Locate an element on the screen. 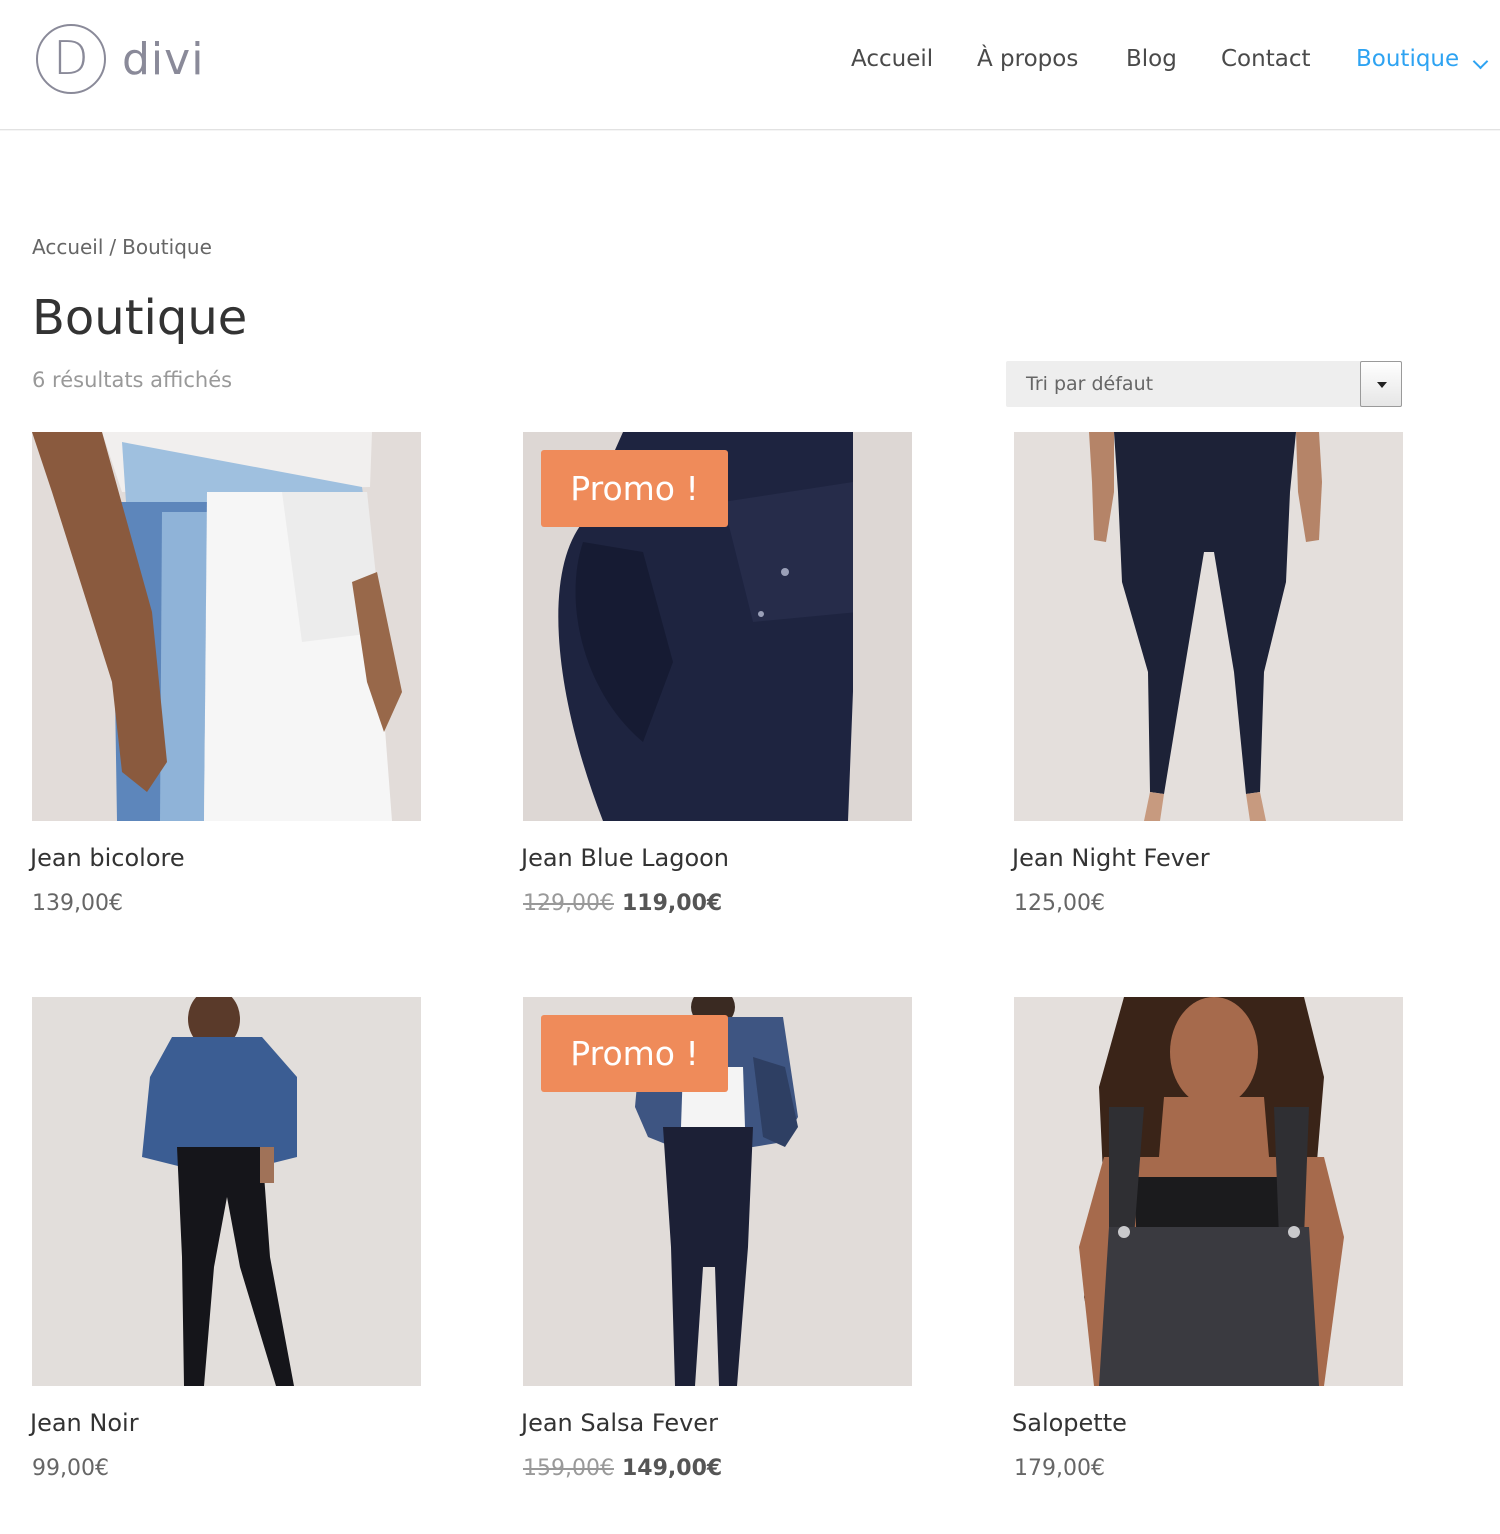  price-current: 179,00€ is located at coordinates (1059, 1468).